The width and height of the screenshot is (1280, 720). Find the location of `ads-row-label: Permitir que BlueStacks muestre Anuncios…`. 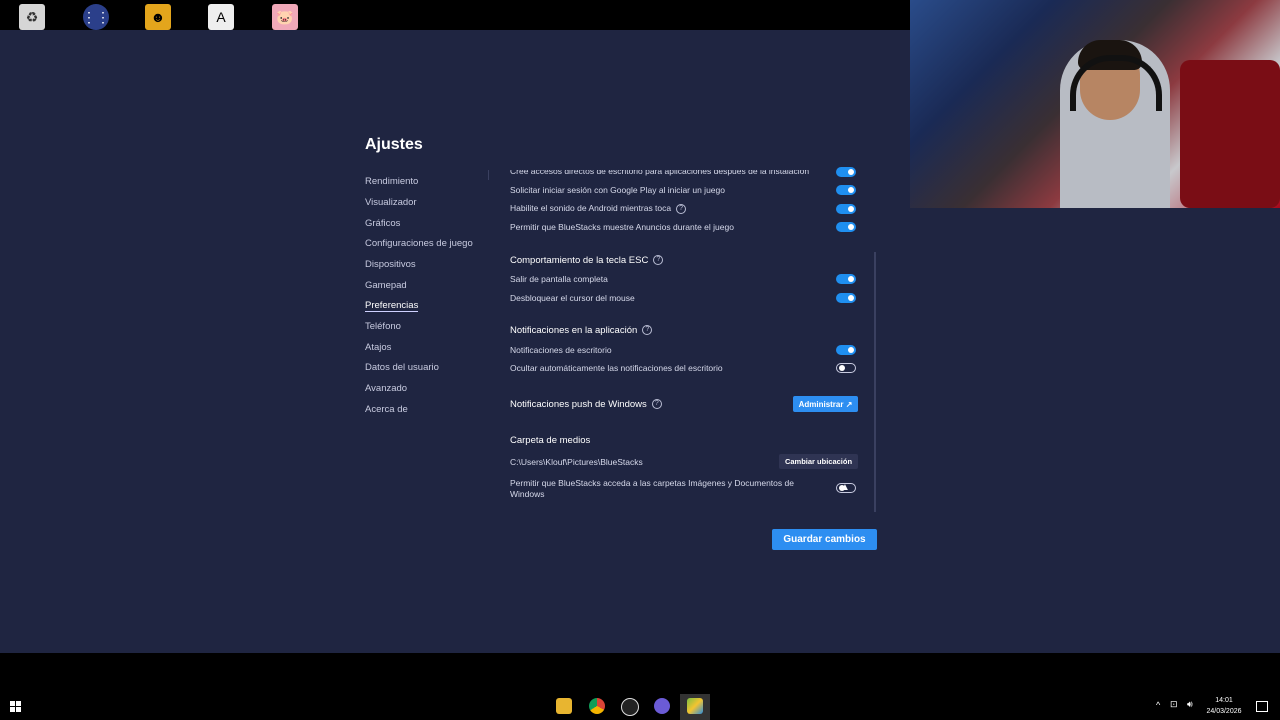

ads-row-label: Permitir que BlueStacks muestre Anuncios… is located at coordinates (622, 227).